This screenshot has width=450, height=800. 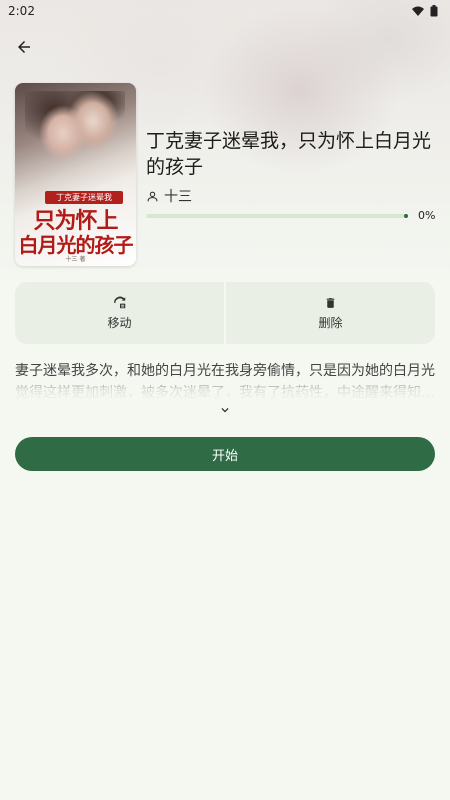 I want to click on arrow-left-icon, so click(x=24, y=47).